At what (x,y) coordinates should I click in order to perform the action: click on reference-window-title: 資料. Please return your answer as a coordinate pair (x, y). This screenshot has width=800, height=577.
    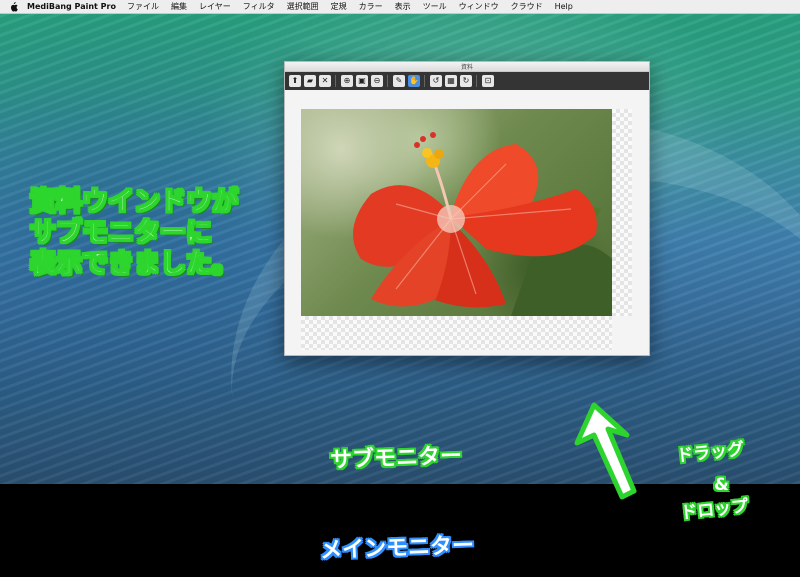
    Looking at the image, I should click on (466, 67).